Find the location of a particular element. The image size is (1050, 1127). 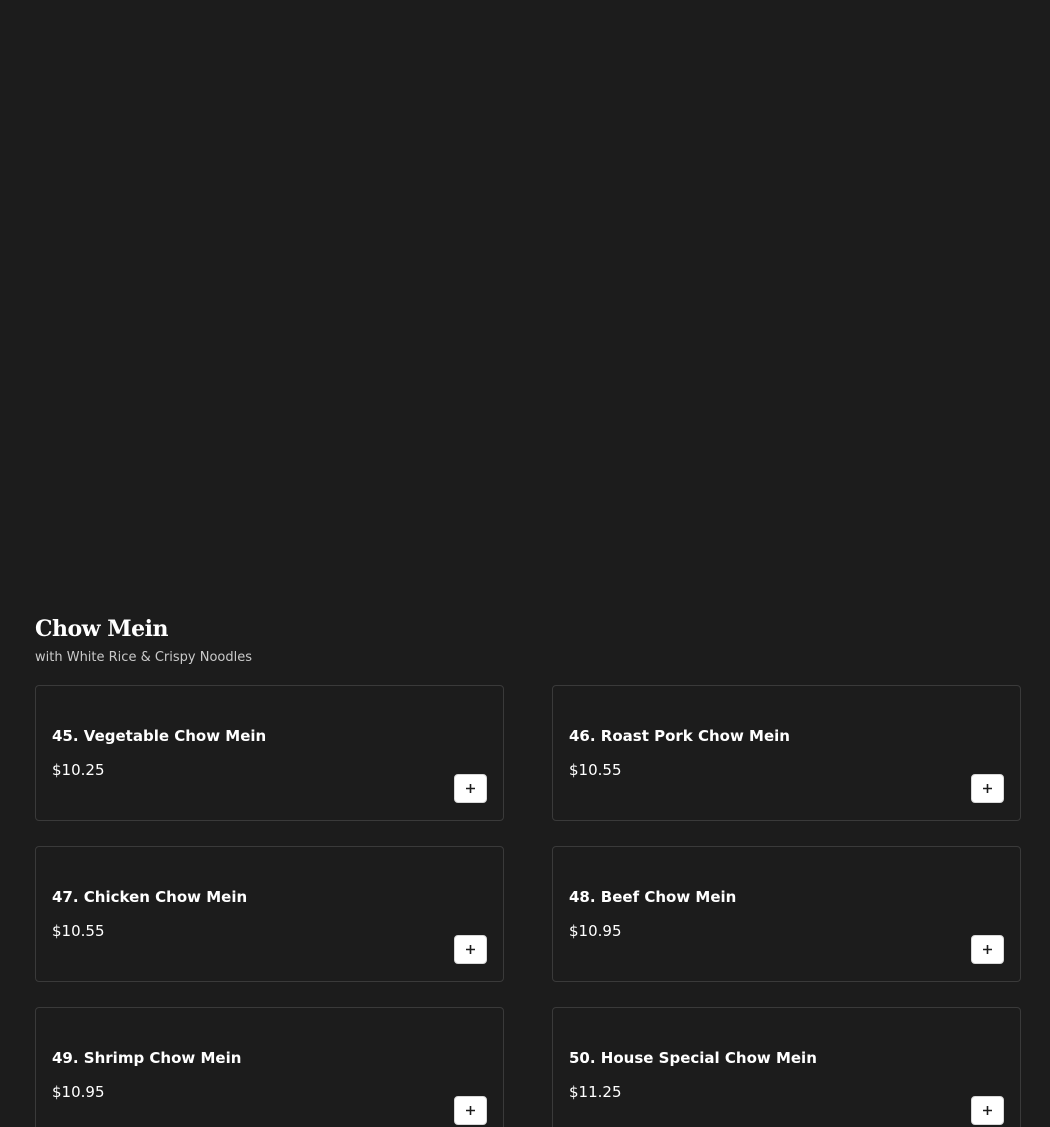

menu-item-card: 45. Vegetable Chow Mein $10.25 is located at coordinates (269, 753).